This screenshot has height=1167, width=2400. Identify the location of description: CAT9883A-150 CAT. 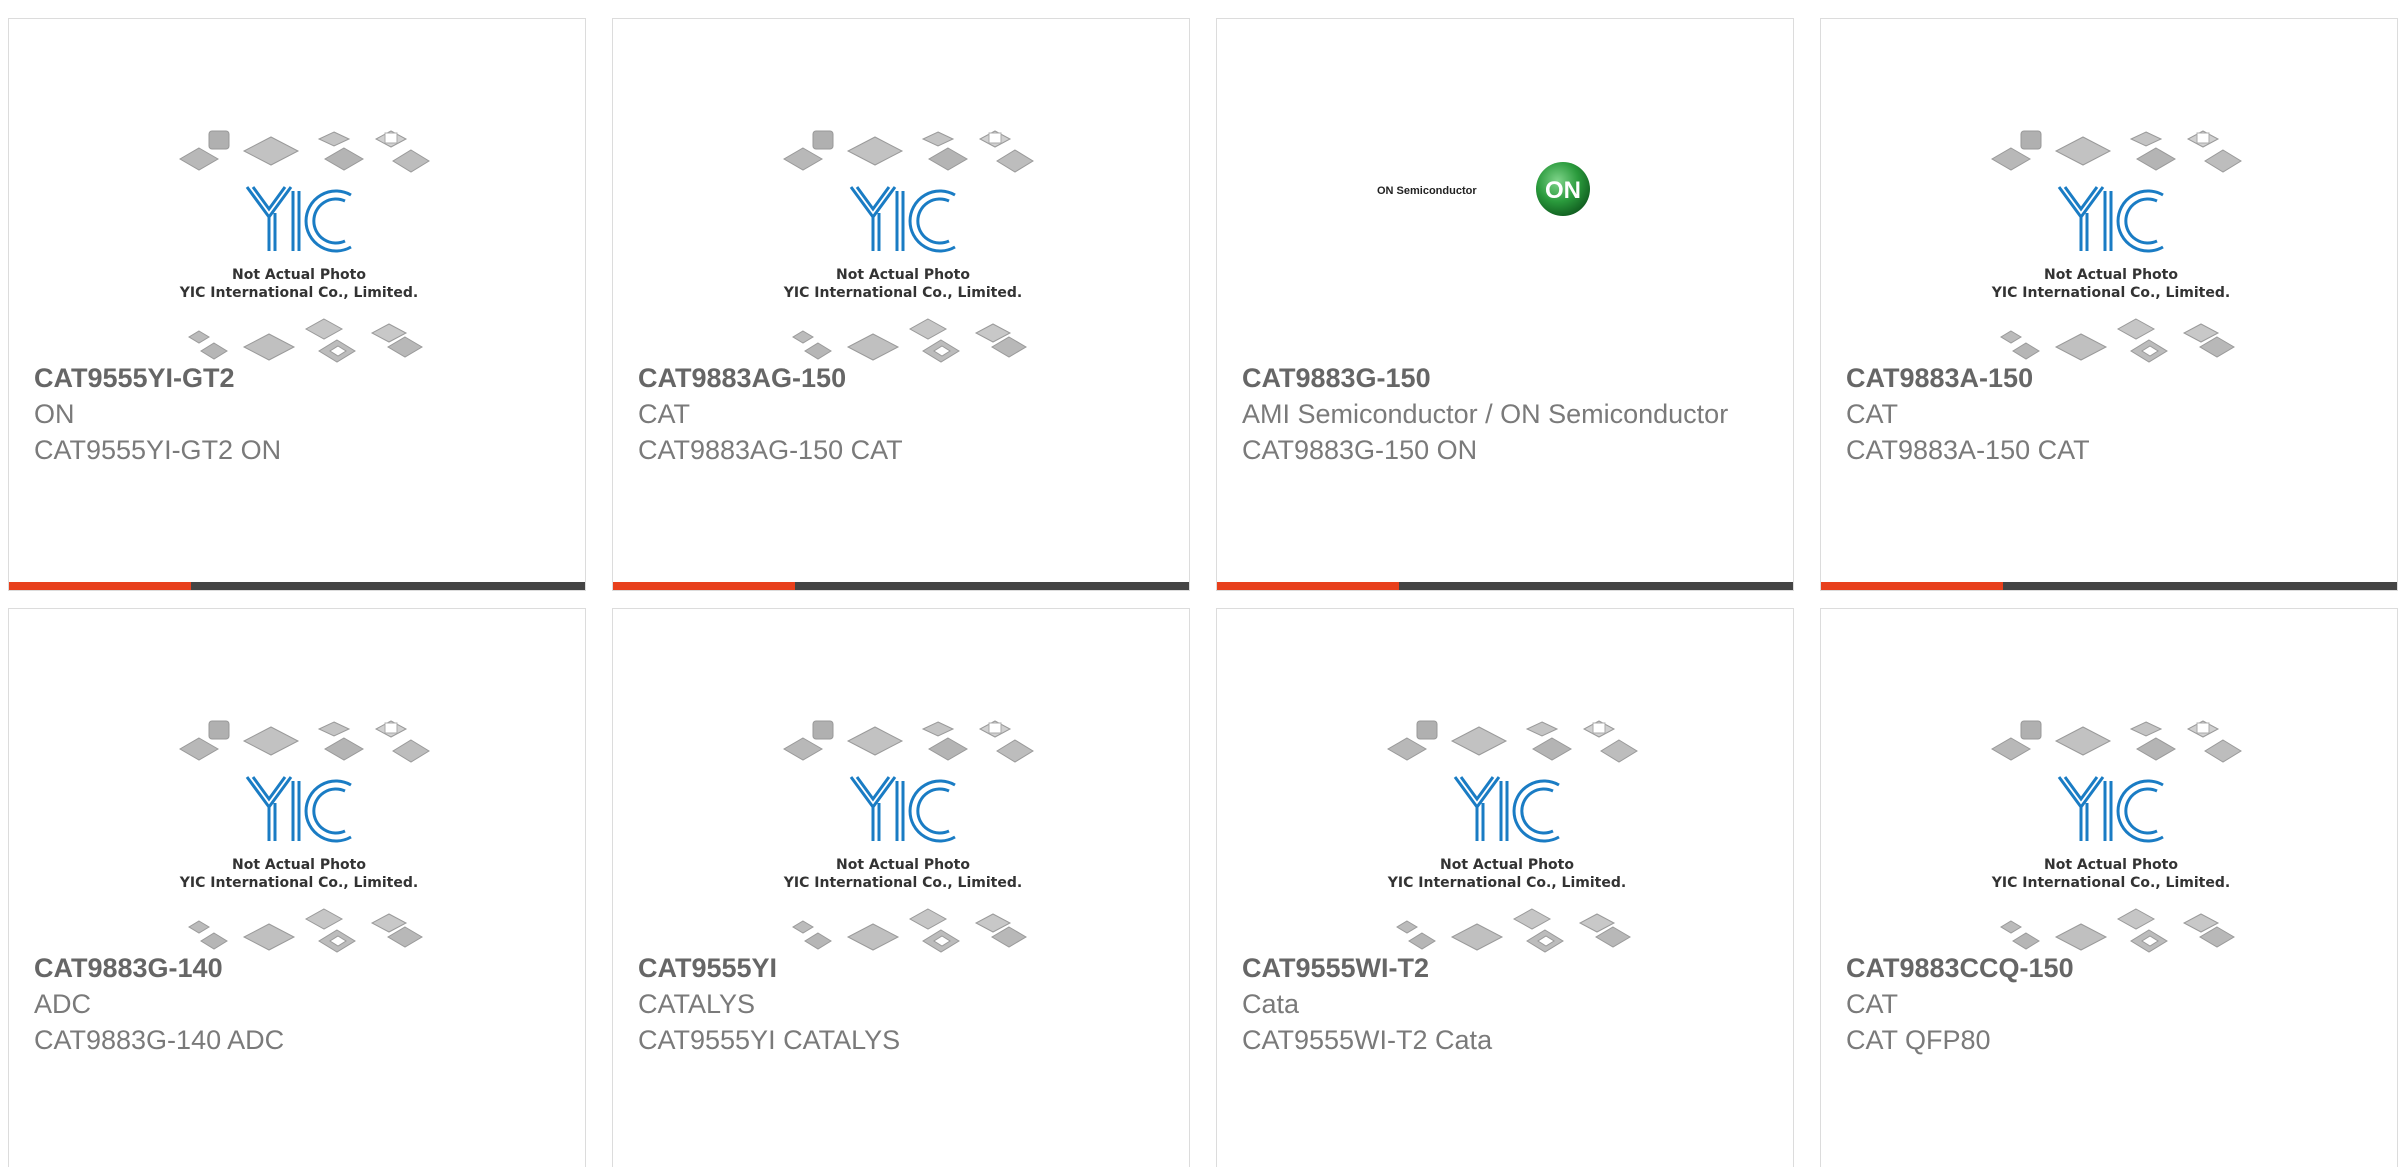
(1968, 450).